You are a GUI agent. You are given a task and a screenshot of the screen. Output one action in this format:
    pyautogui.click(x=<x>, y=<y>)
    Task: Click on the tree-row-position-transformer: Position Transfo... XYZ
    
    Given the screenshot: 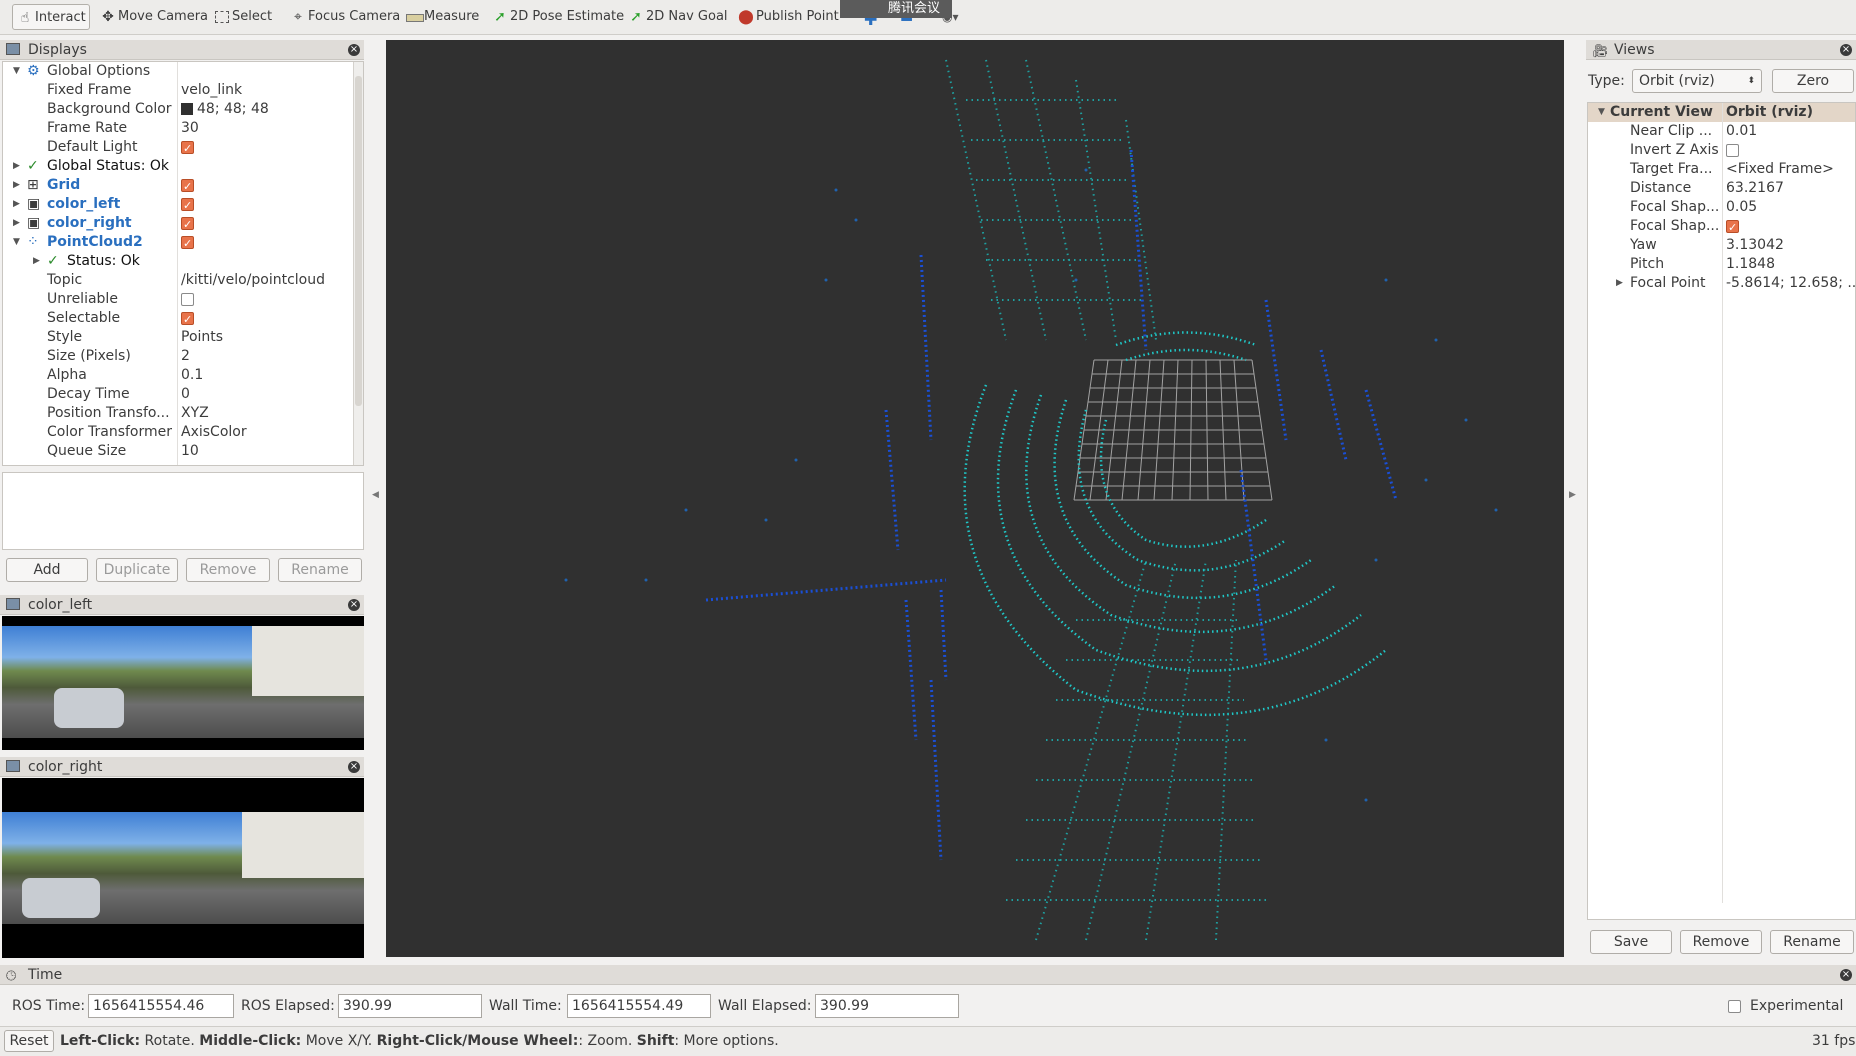 What is the action you would take?
    pyautogui.click(x=177, y=413)
    